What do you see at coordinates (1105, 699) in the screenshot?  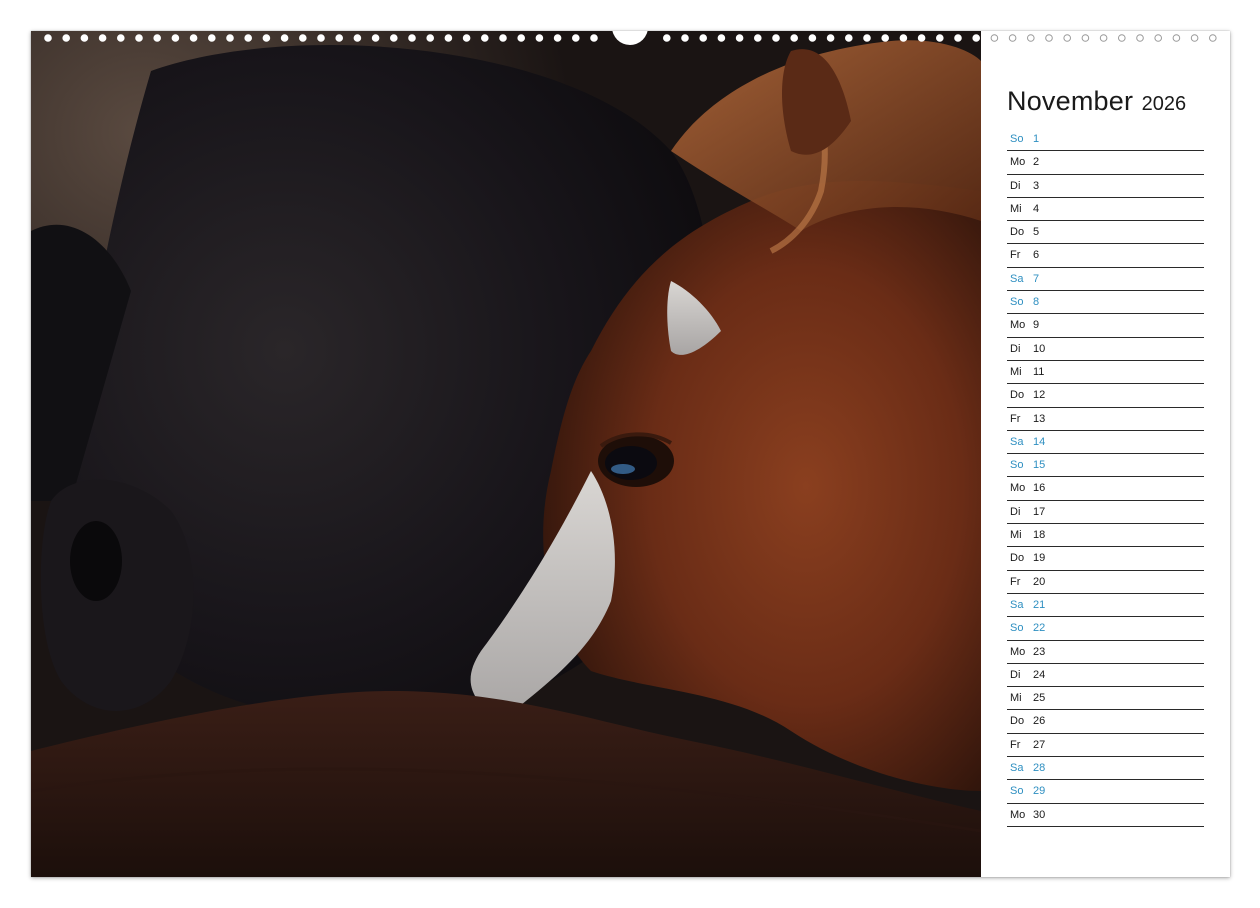 I see `day-row: Mi 25` at bounding box center [1105, 699].